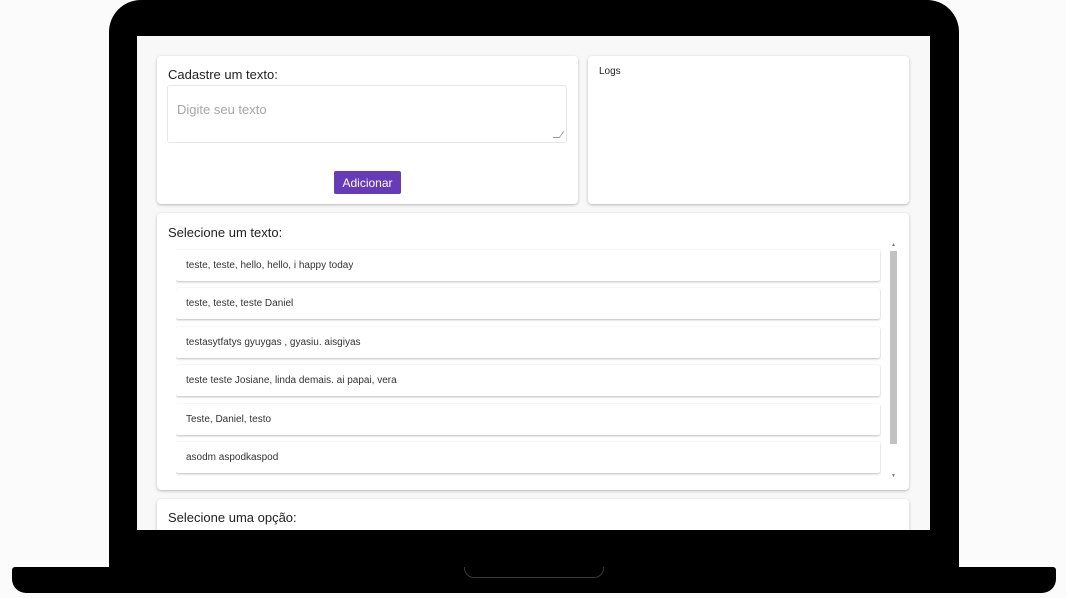 Image resolution: width=1066 pixels, height=598 pixels. I want to click on logs-title: Logs, so click(610, 71).